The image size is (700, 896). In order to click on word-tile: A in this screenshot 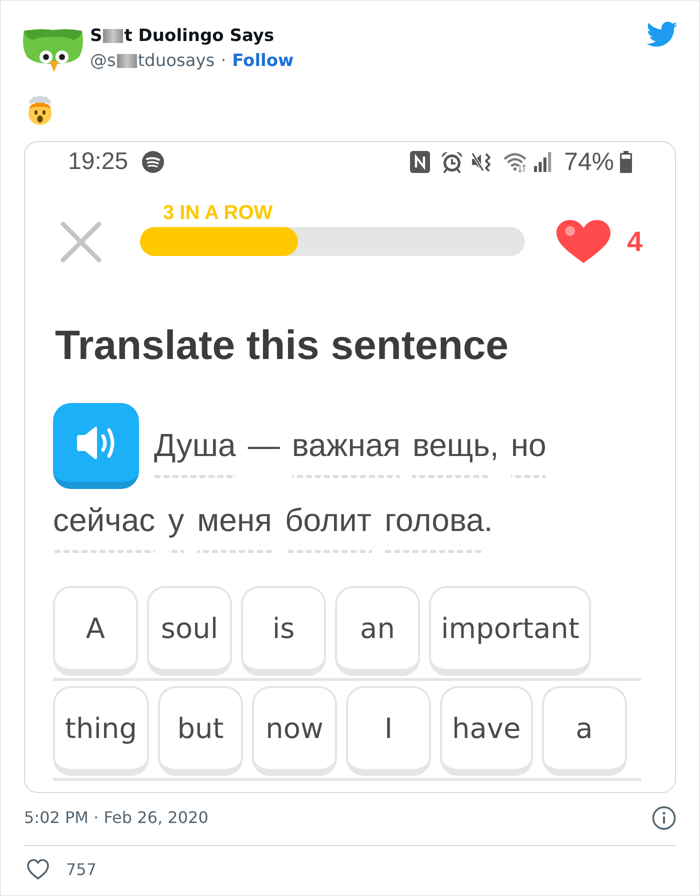, I will do `click(95, 631)`.